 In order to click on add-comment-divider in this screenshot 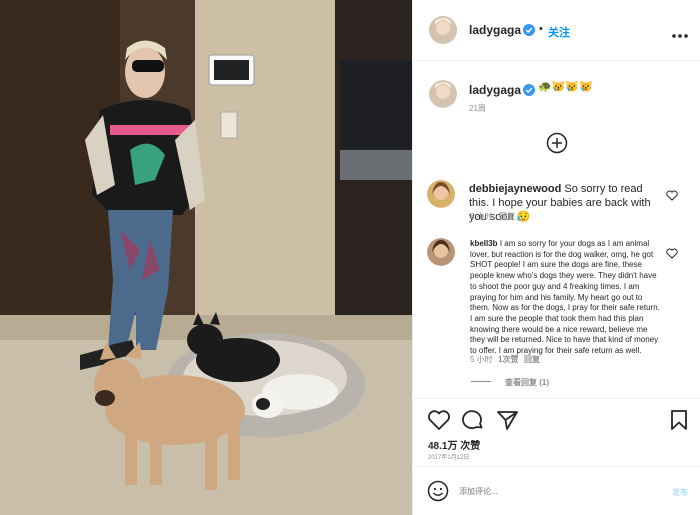, I will do `click(556, 466)`.